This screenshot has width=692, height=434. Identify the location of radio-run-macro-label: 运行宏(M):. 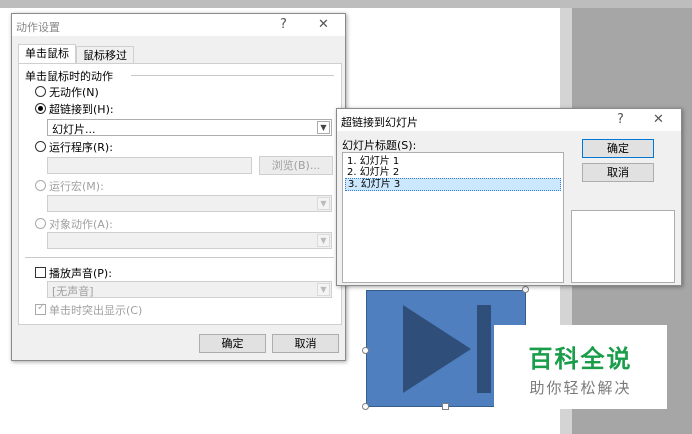
(76, 186).